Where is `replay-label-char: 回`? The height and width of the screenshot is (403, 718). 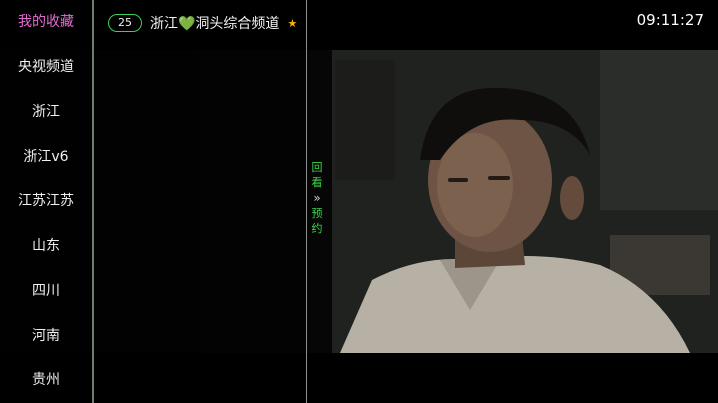
replay-label-char: 回 is located at coordinates (317, 167).